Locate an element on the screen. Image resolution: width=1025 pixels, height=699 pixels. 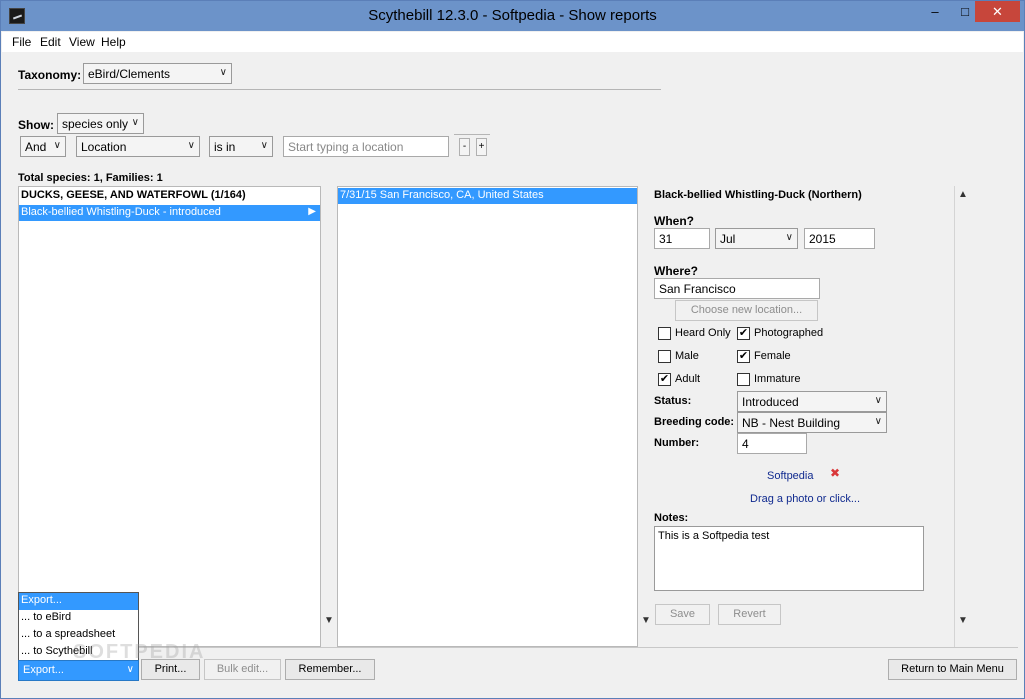
taxonomy-select: eBird/Clements ∨ is located at coordinates (157, 73).